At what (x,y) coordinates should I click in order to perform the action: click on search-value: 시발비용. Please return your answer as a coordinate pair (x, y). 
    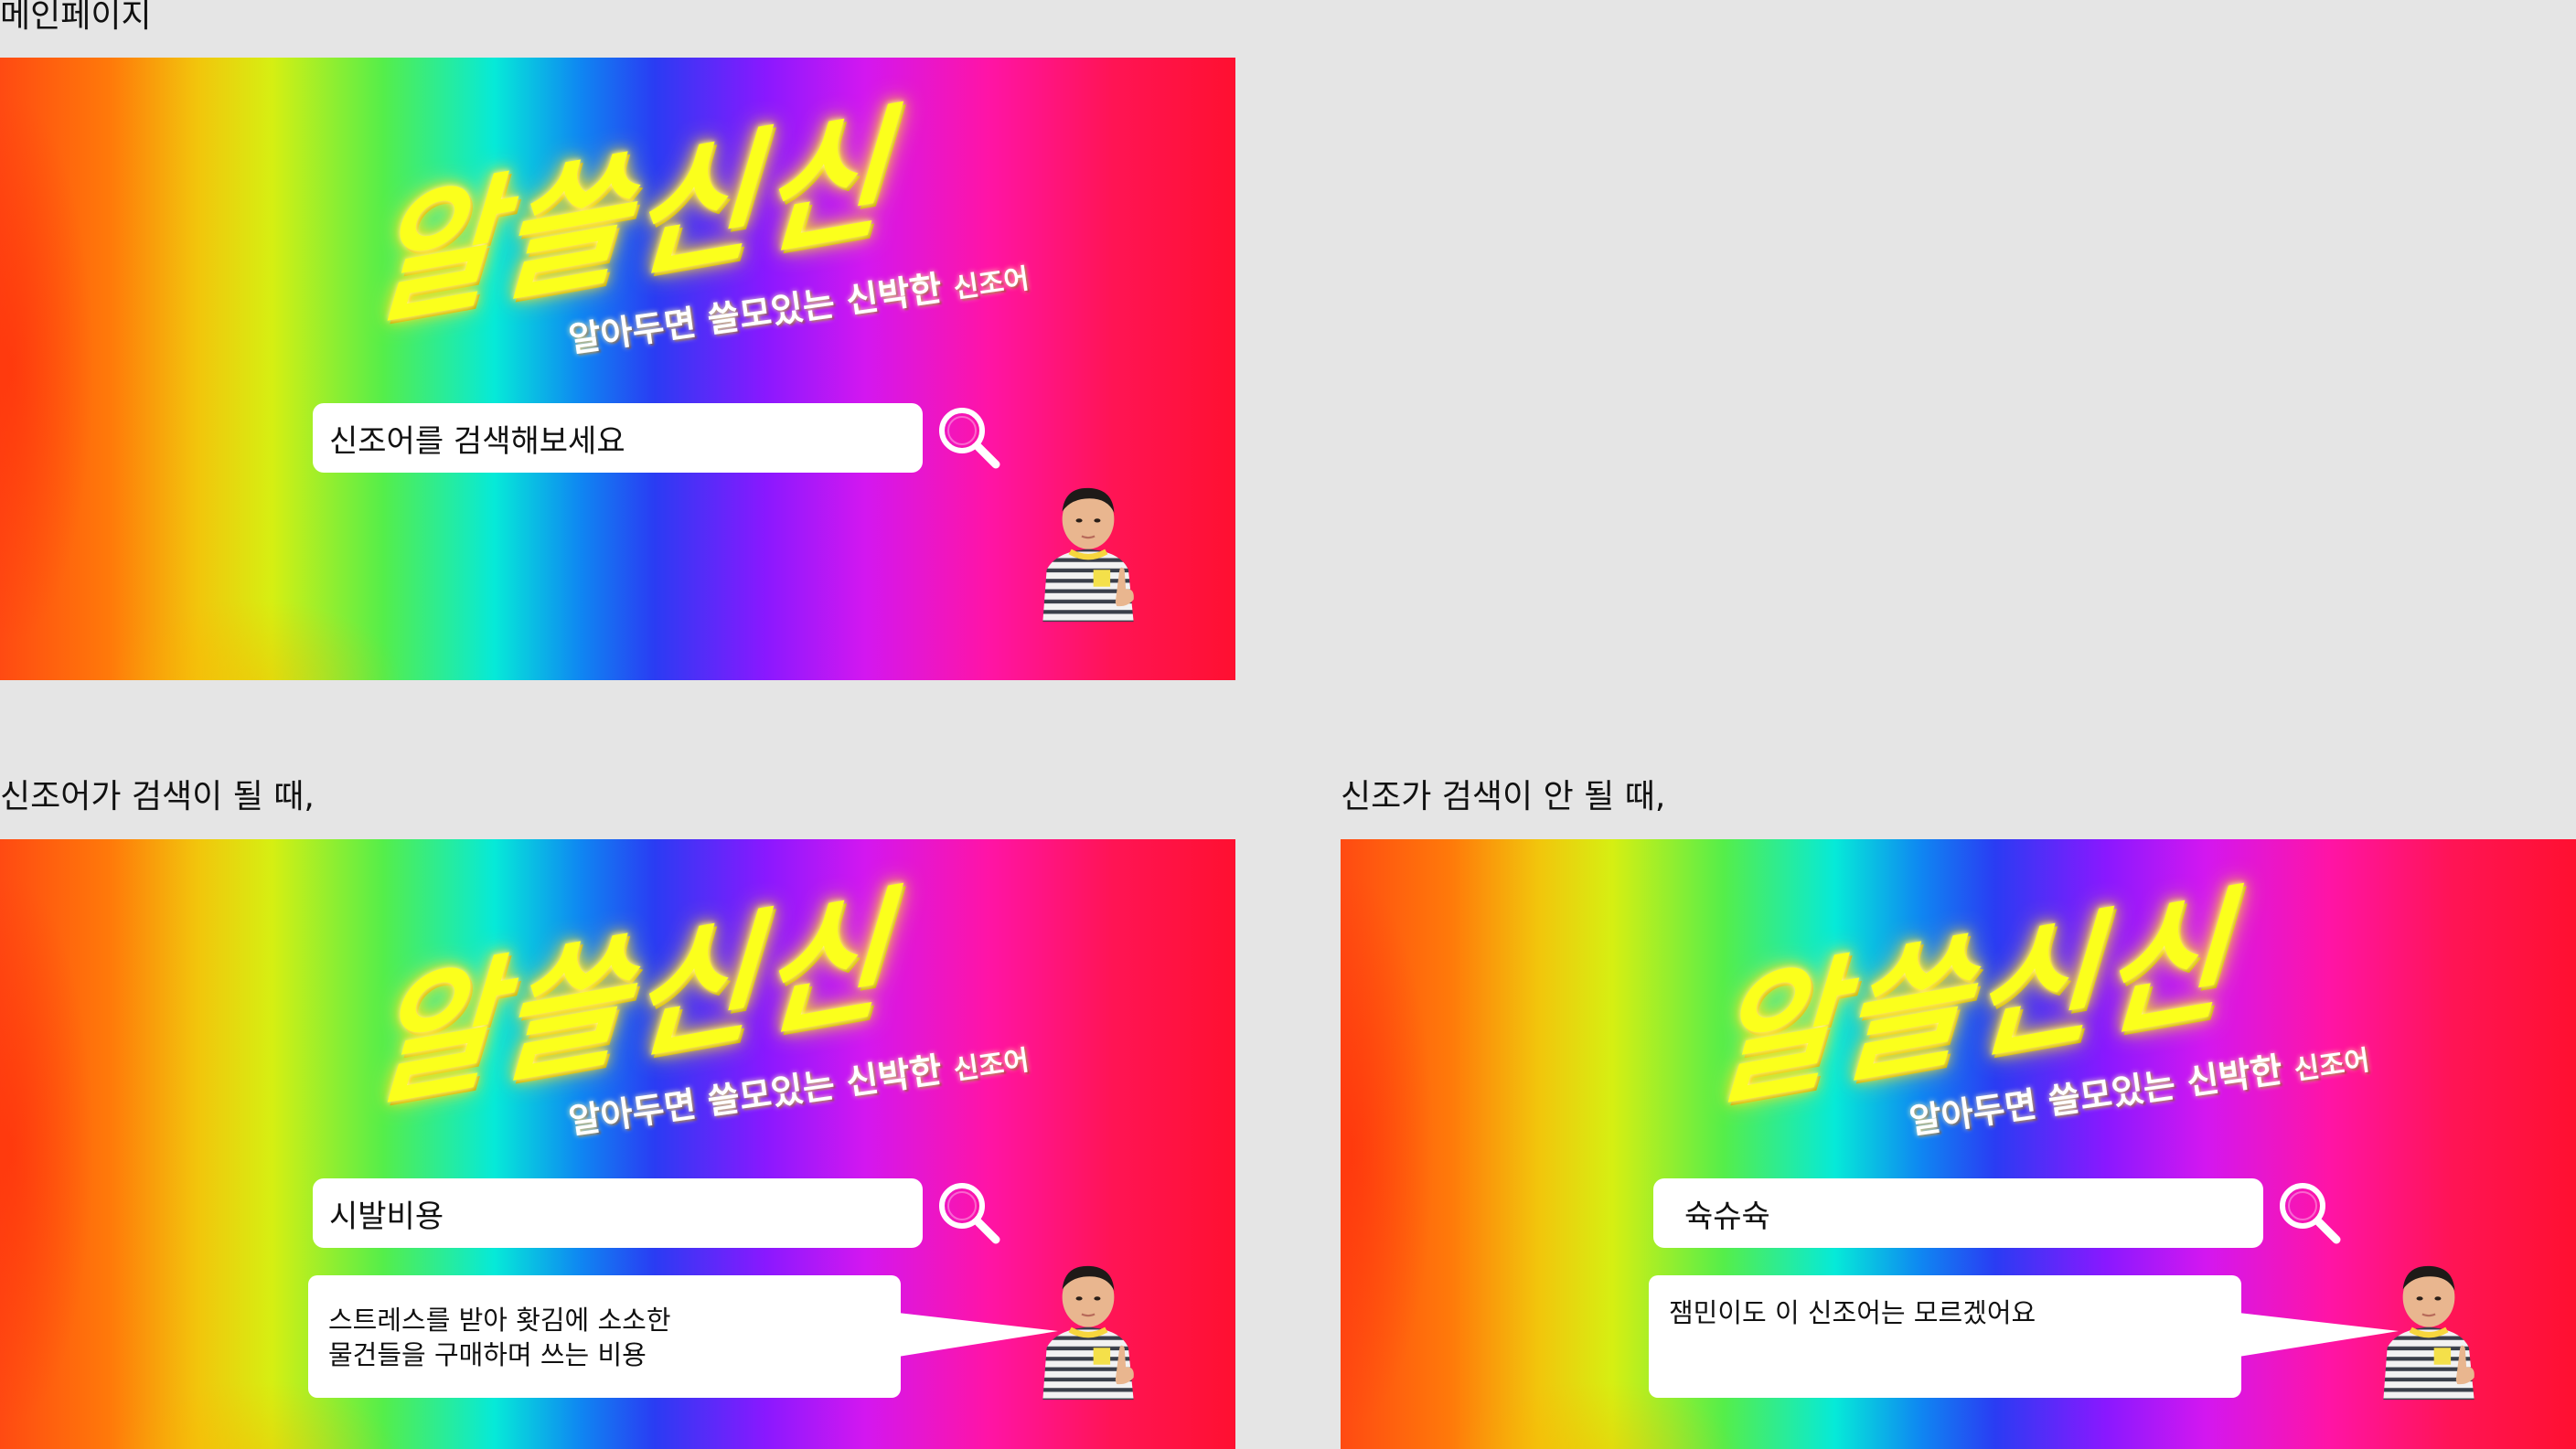
    Looking at the image, I should click on (386, 1216).